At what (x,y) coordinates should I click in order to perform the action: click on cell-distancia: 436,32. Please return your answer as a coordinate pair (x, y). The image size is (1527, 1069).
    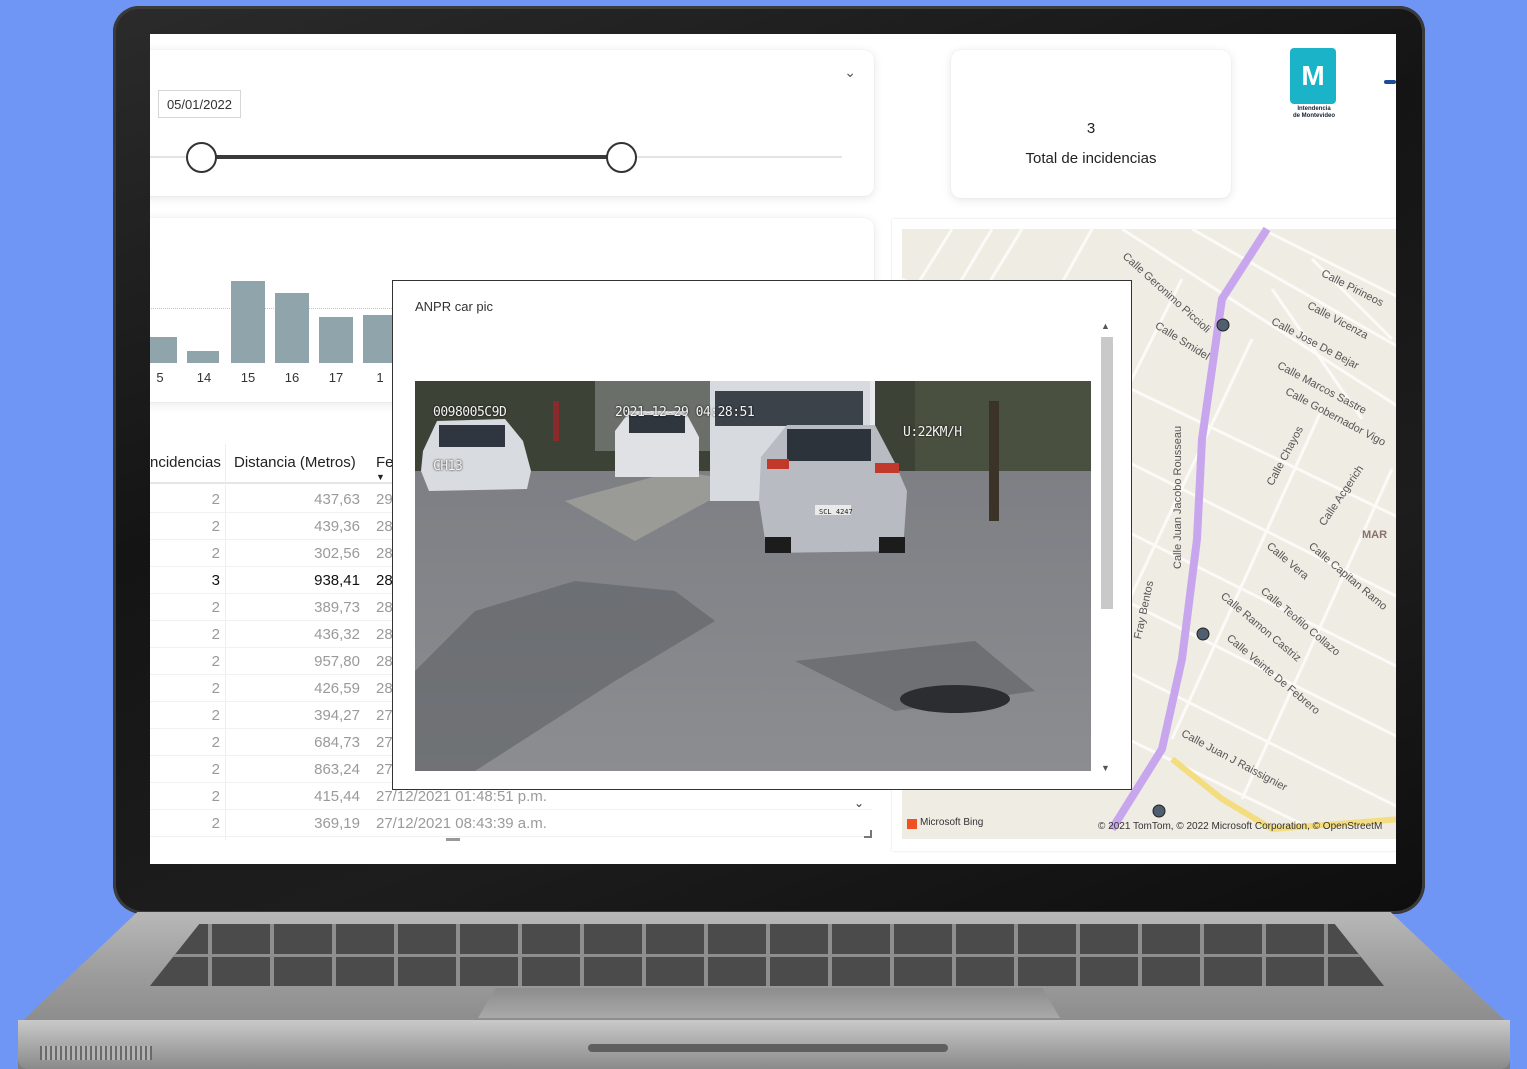
    Looking at the image, I should click on (337, 634).